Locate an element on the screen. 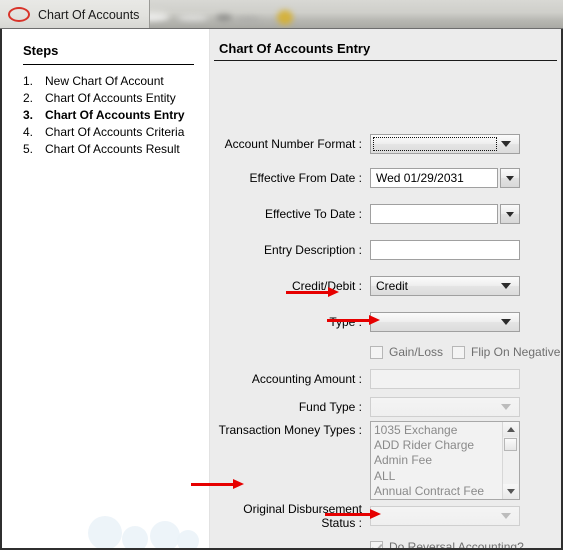 The width and height of the screenshot is (563, 550). scrollbar-thumb is located at coordinates (510, 444).